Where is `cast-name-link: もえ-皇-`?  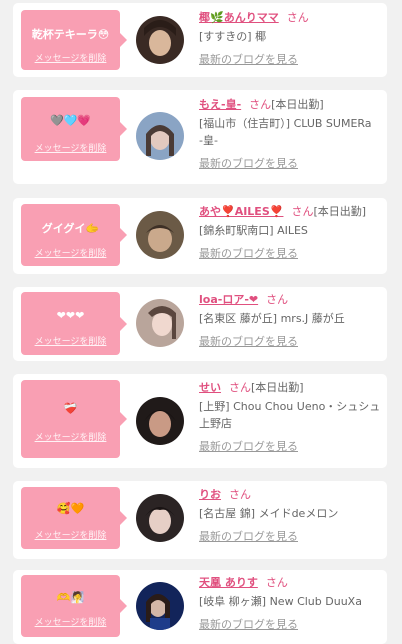 cast-name-link: もえ-皇- is located at coordinates (220, 104).